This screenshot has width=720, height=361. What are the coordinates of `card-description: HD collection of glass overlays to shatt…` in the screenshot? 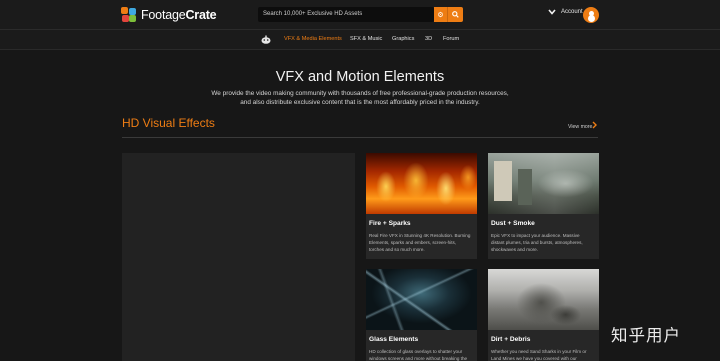 It's located at (421, 354).